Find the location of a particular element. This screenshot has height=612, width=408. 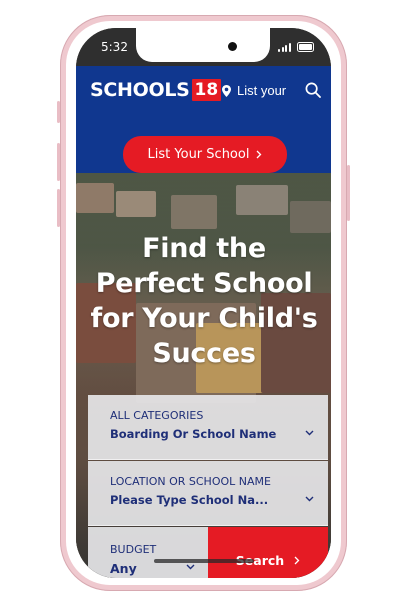

logo-number: 18 is located at coordinates (206, 90).